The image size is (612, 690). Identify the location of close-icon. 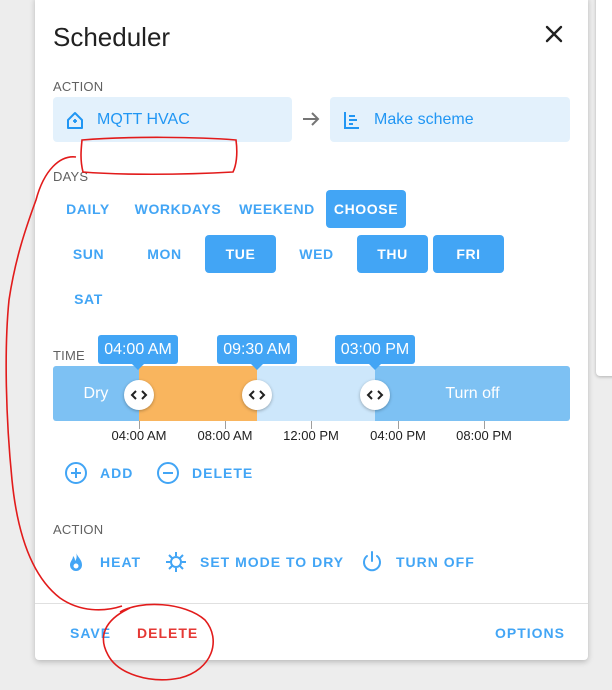
(554, 34).